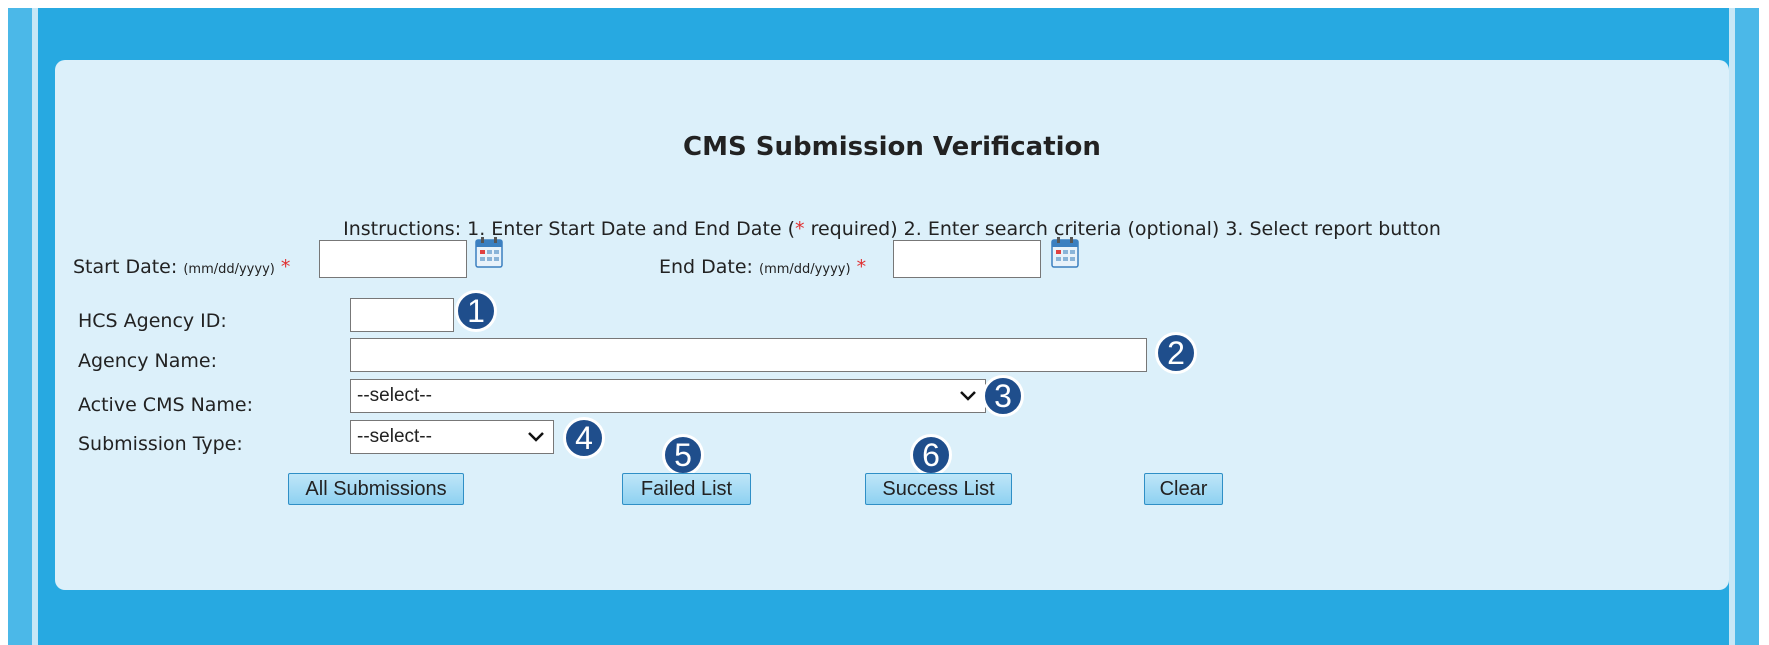 This screenshot has height=645, width=1769. What do you see at coordinates (166, 405) in the screenshot?
I see `active-cms-name-label: Active CMS Name:` at bounding box center [166, 405].